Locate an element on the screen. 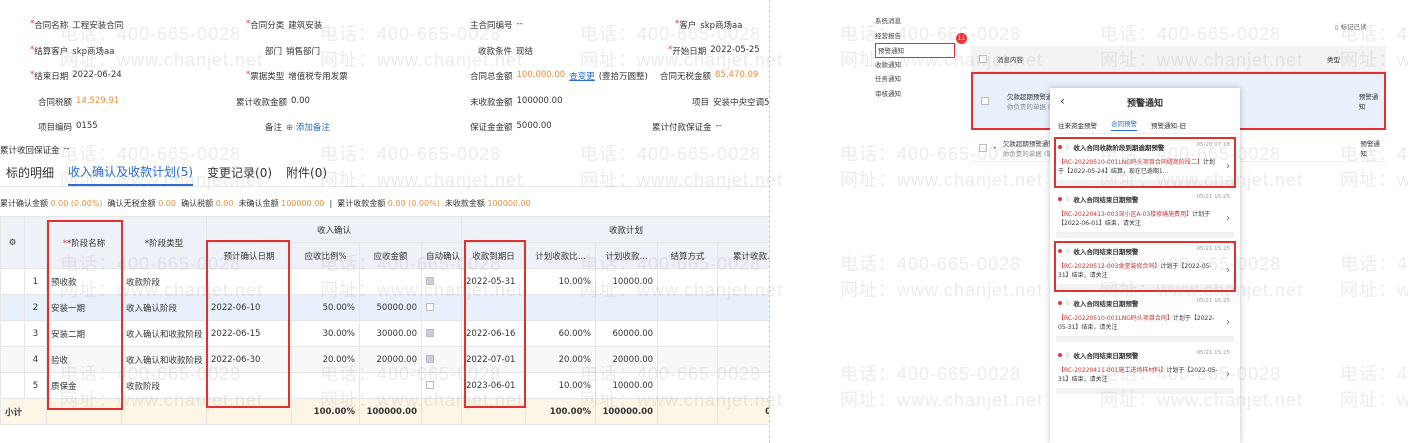 This screenshot has width=1408, height=443. cell-no: 4 is located at coordinates (35, 359).